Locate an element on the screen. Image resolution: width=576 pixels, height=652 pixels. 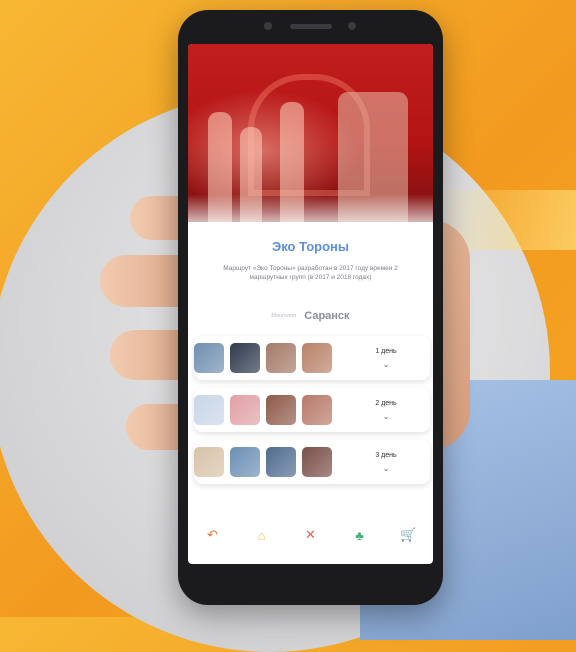
front-camera-icon is located at coordinates (268, 26).